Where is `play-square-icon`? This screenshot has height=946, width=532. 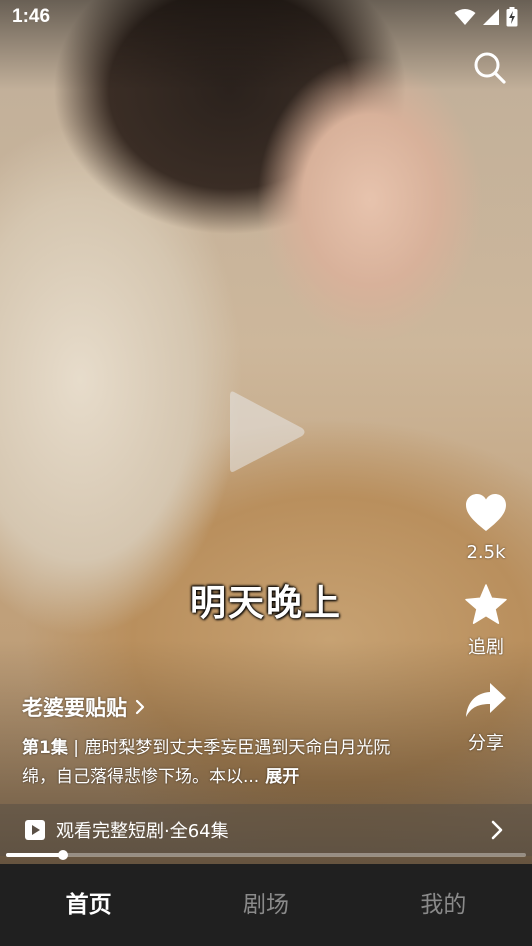
play-square-icon is located at coordinates (35, 830).